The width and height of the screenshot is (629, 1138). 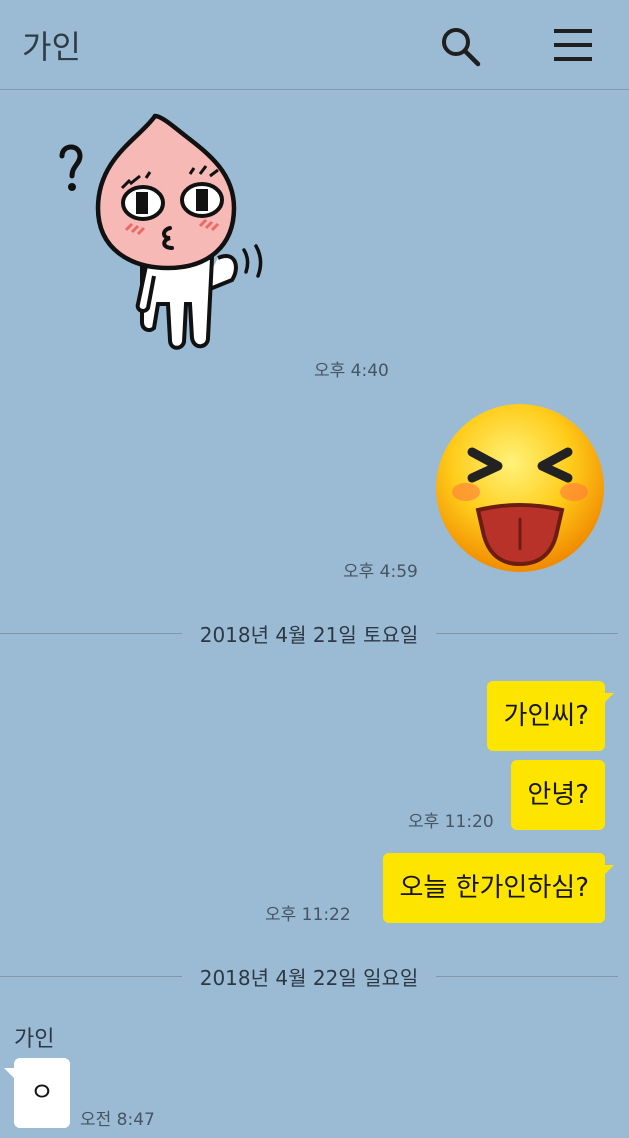 I want to click on sender-name: 가인, so click(x=34, y=1039).